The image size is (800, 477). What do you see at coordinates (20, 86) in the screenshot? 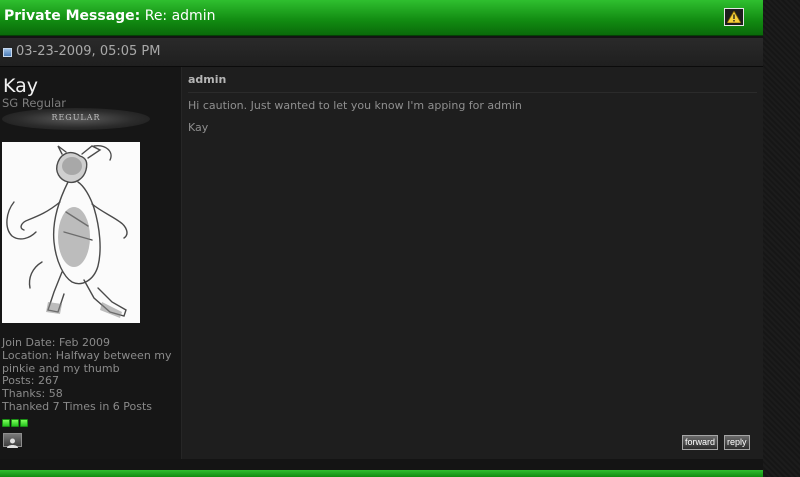
I see `username-link: Kay` at bounding box center [20, 86].